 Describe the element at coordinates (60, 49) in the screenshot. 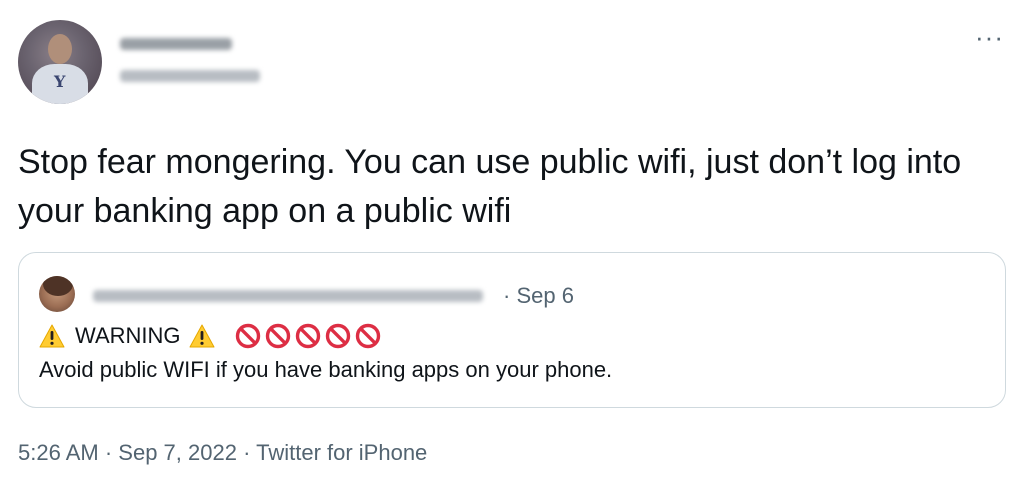

I see `avatar-head-shape` at that location.